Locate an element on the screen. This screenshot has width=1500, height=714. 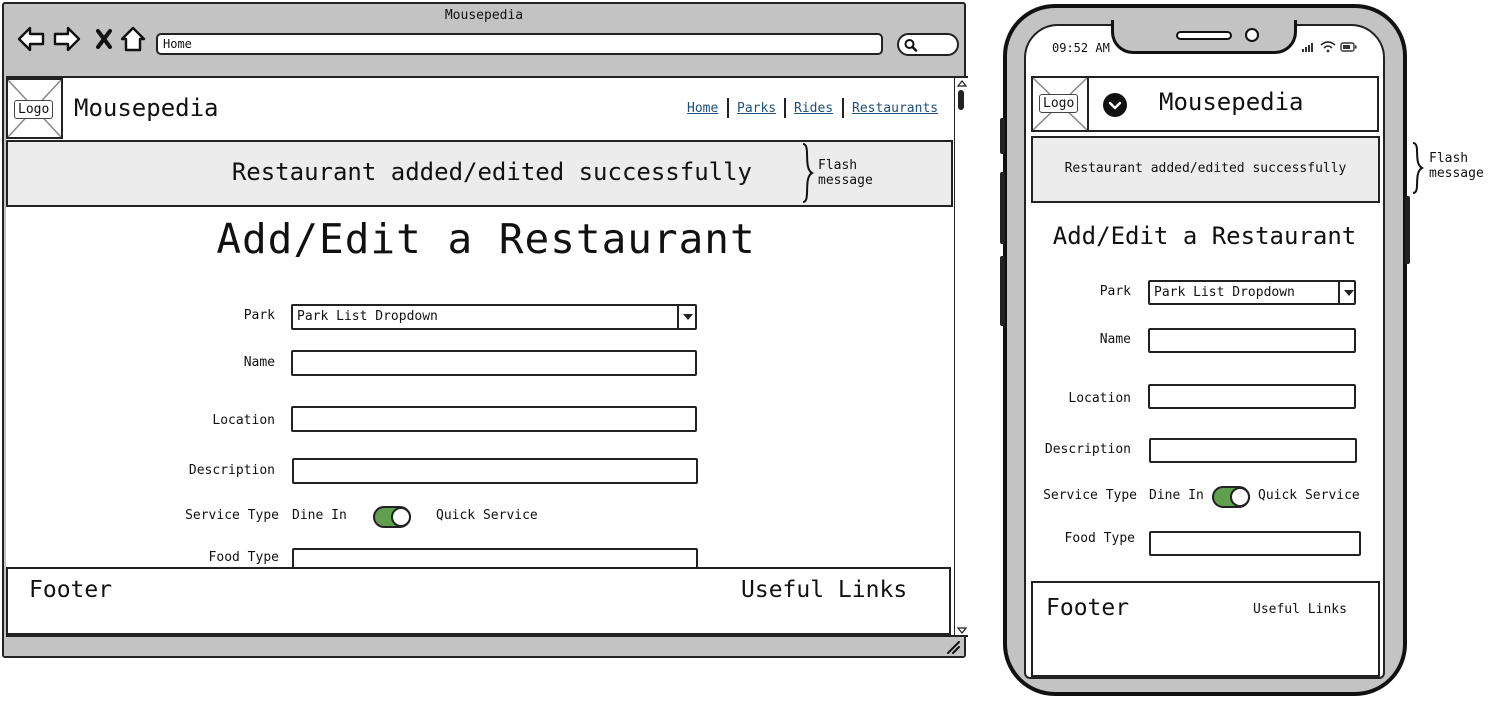
food-type-label: Food Type is located at coordinates (243, 557).